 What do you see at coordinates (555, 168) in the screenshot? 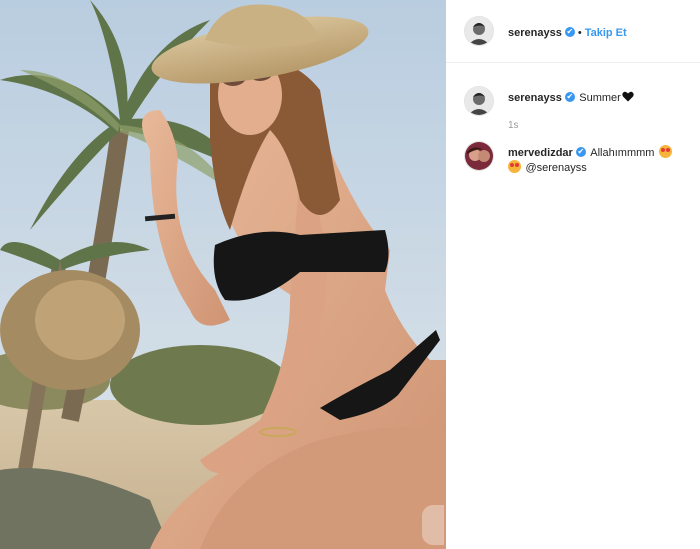
I see `comment-mention: @serenayss` at bounding box center [555, 168].